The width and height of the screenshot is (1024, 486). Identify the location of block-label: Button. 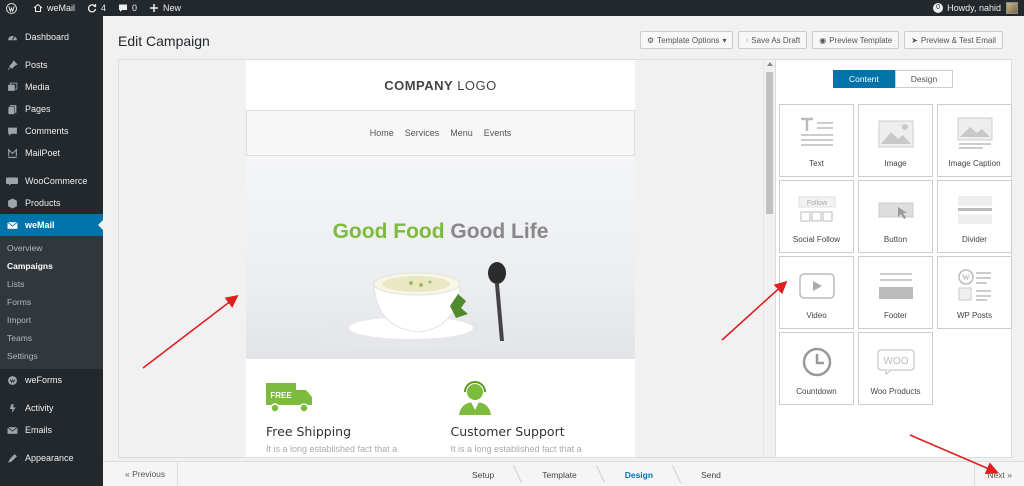
(895, 239).